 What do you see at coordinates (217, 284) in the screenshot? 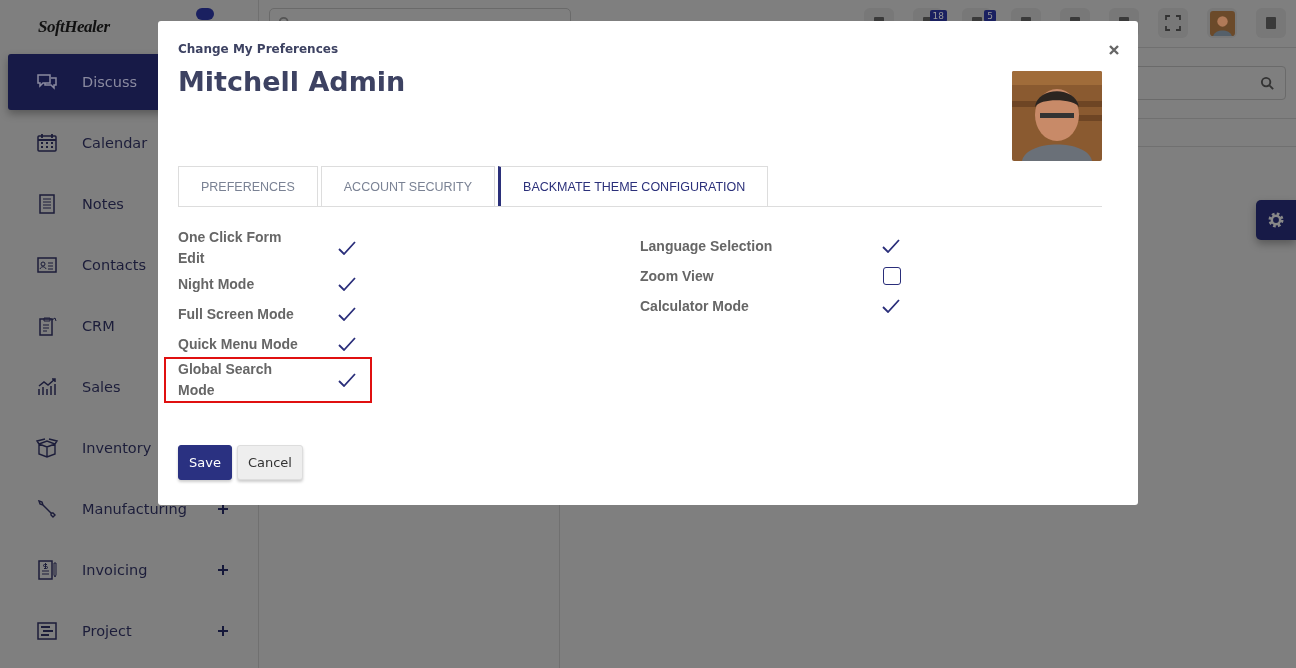
I see `option-label: Night Mode` at bounding box center [217, 284].